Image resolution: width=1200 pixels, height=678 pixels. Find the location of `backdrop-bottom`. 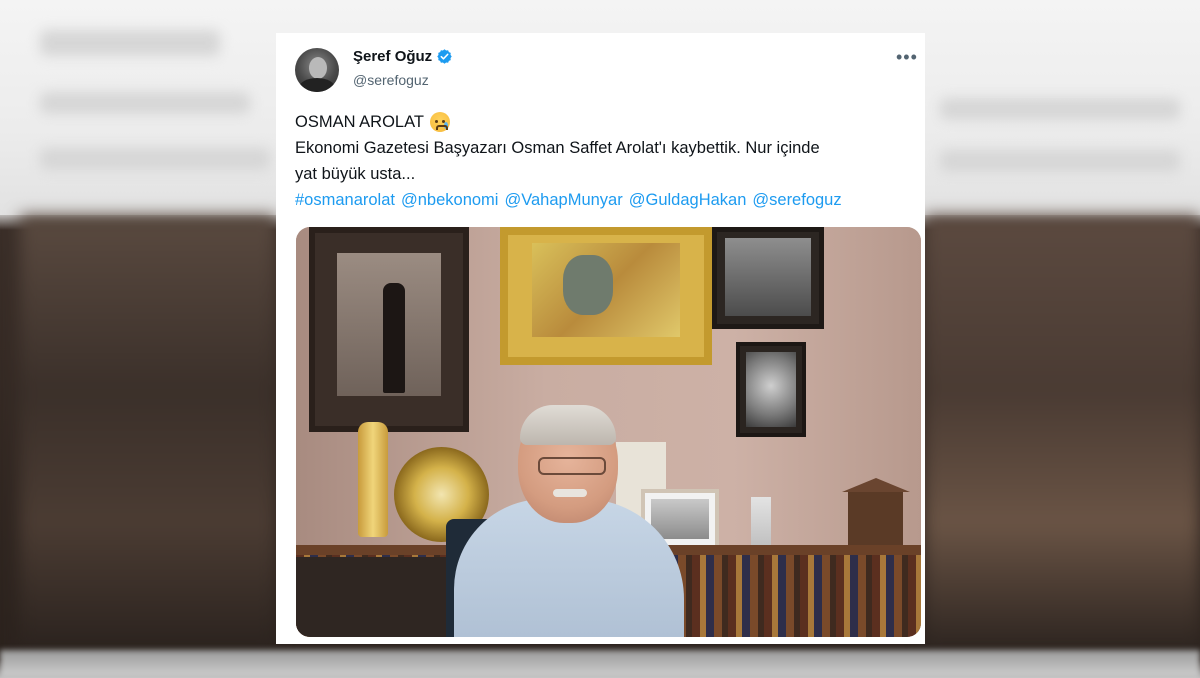

backdrop-bottom is located at coordinates (600, 664).